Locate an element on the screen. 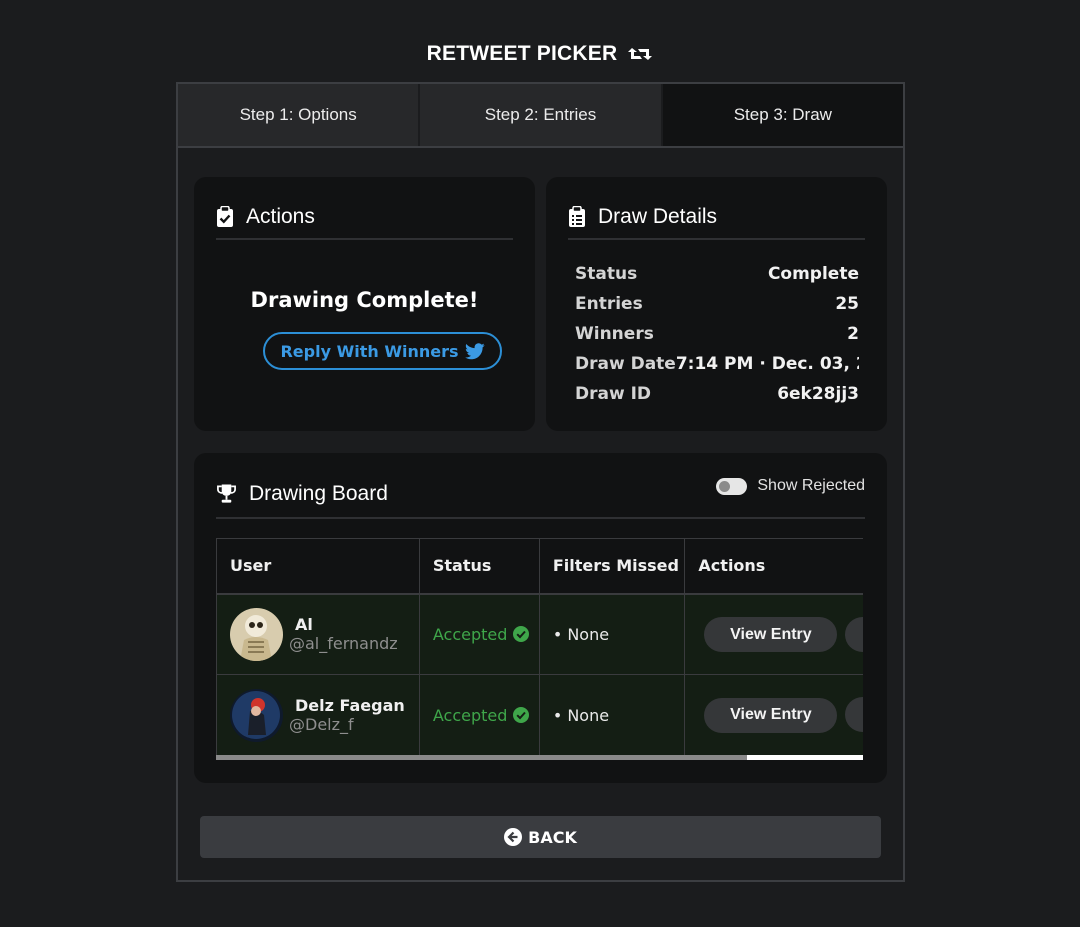 This screenshot has height=927, width=1080. toggle-knob is located at coordinates (725, 486).